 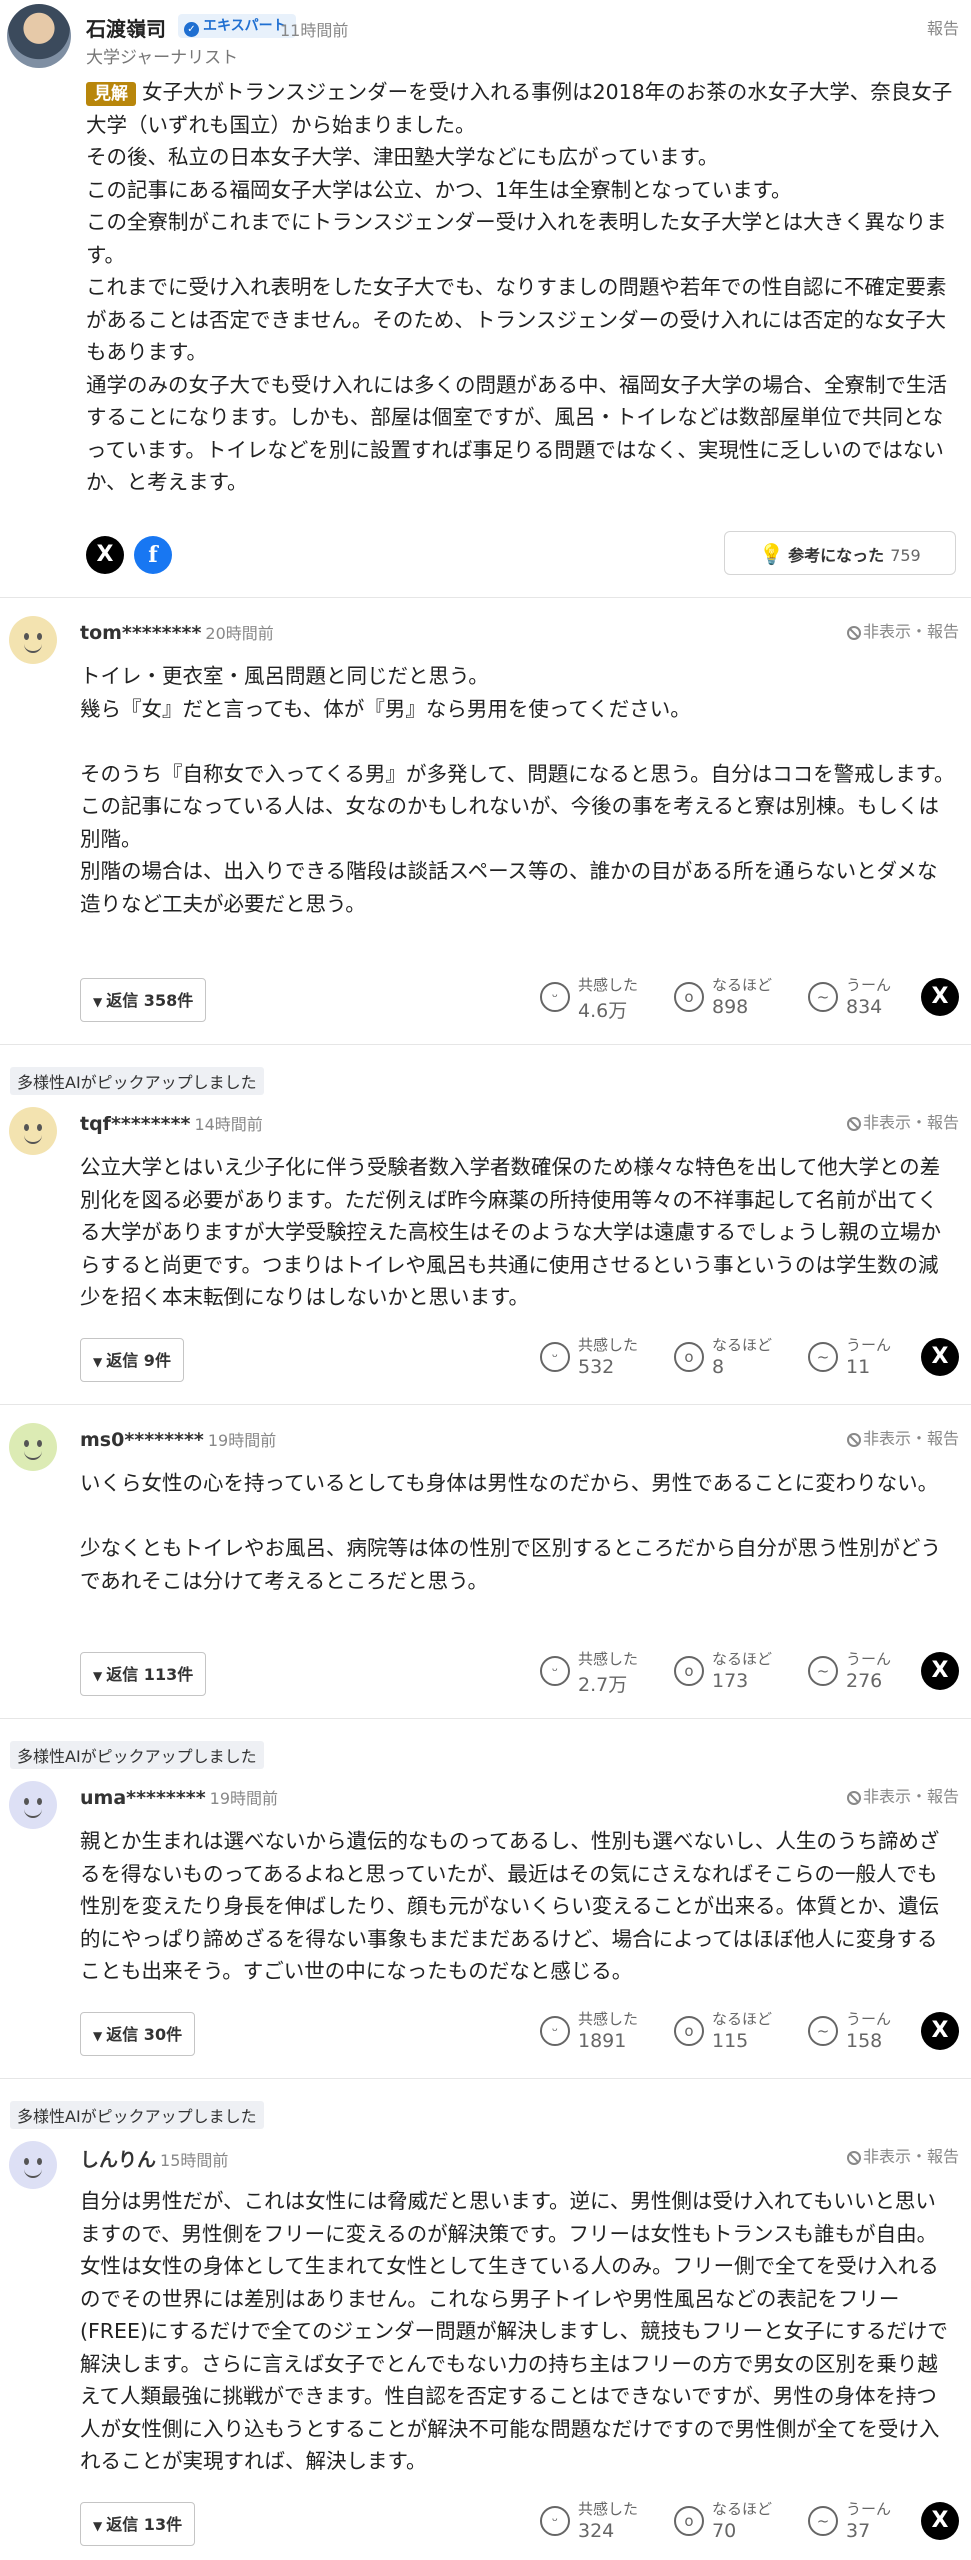 I want to click on comment-user: tom******** 20時間前, so click(x=177, y=632).